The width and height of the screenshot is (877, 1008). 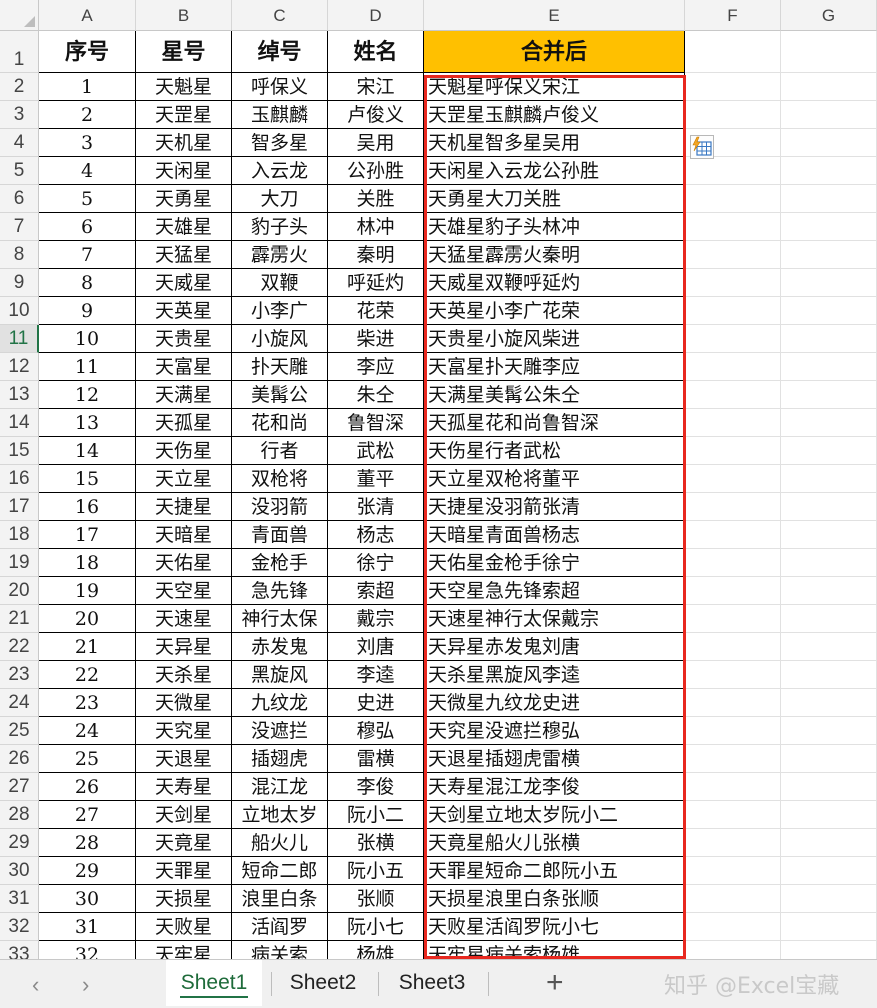 I want to click on cell-star: 天闲星, so click(x=184, y=171).